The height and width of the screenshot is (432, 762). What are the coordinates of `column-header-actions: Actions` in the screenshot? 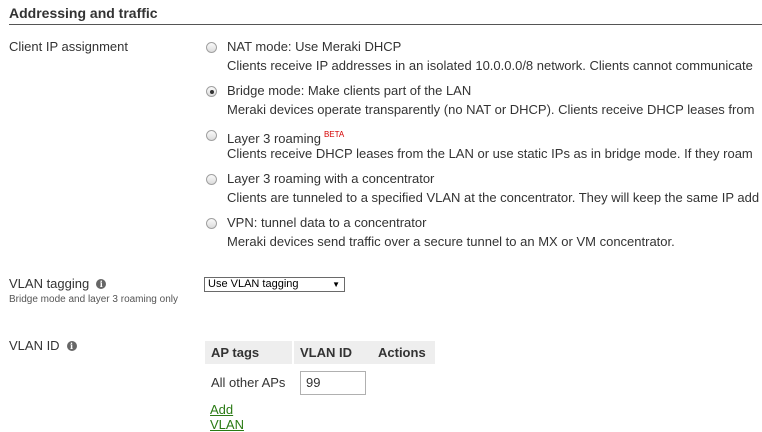 It's located at (403, 352).